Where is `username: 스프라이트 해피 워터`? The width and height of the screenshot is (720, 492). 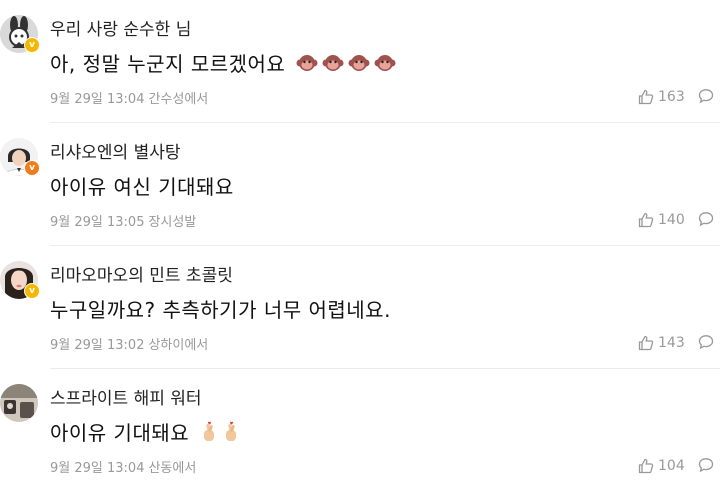
username: 스프라이트 해피 워터 is located at coordinates (126, 396).